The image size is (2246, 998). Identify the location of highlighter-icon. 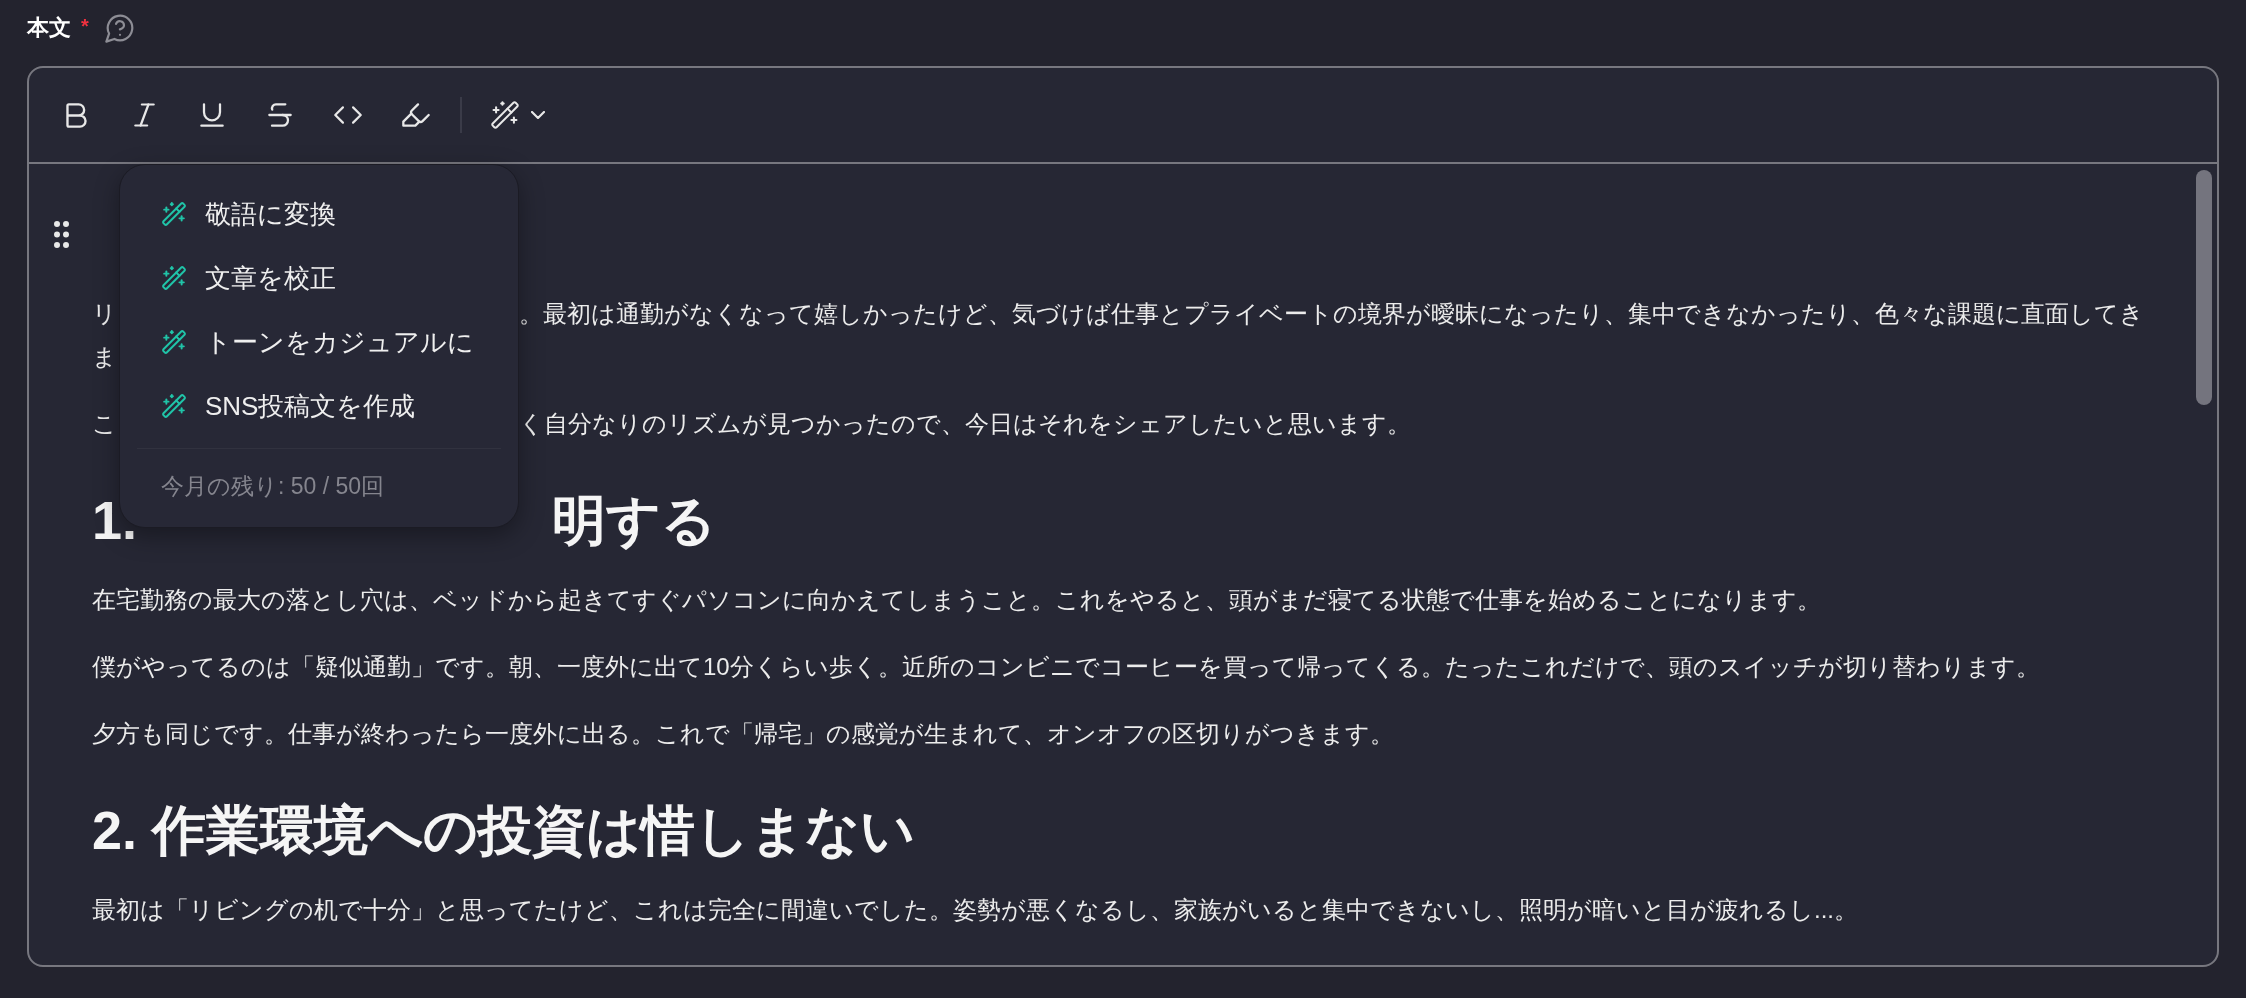
(416, 115).